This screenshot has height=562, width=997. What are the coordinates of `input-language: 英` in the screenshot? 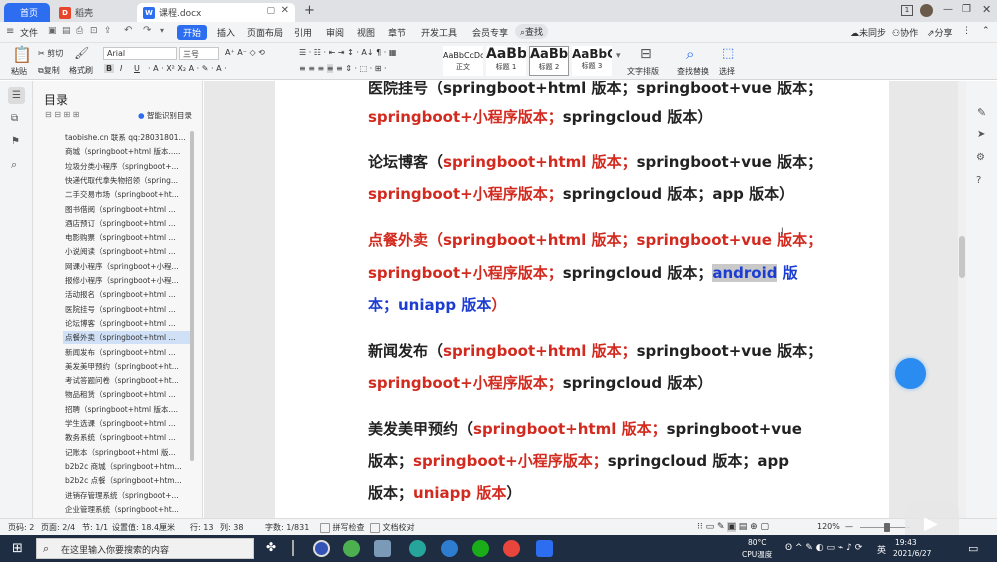 It's located at (881, 549).